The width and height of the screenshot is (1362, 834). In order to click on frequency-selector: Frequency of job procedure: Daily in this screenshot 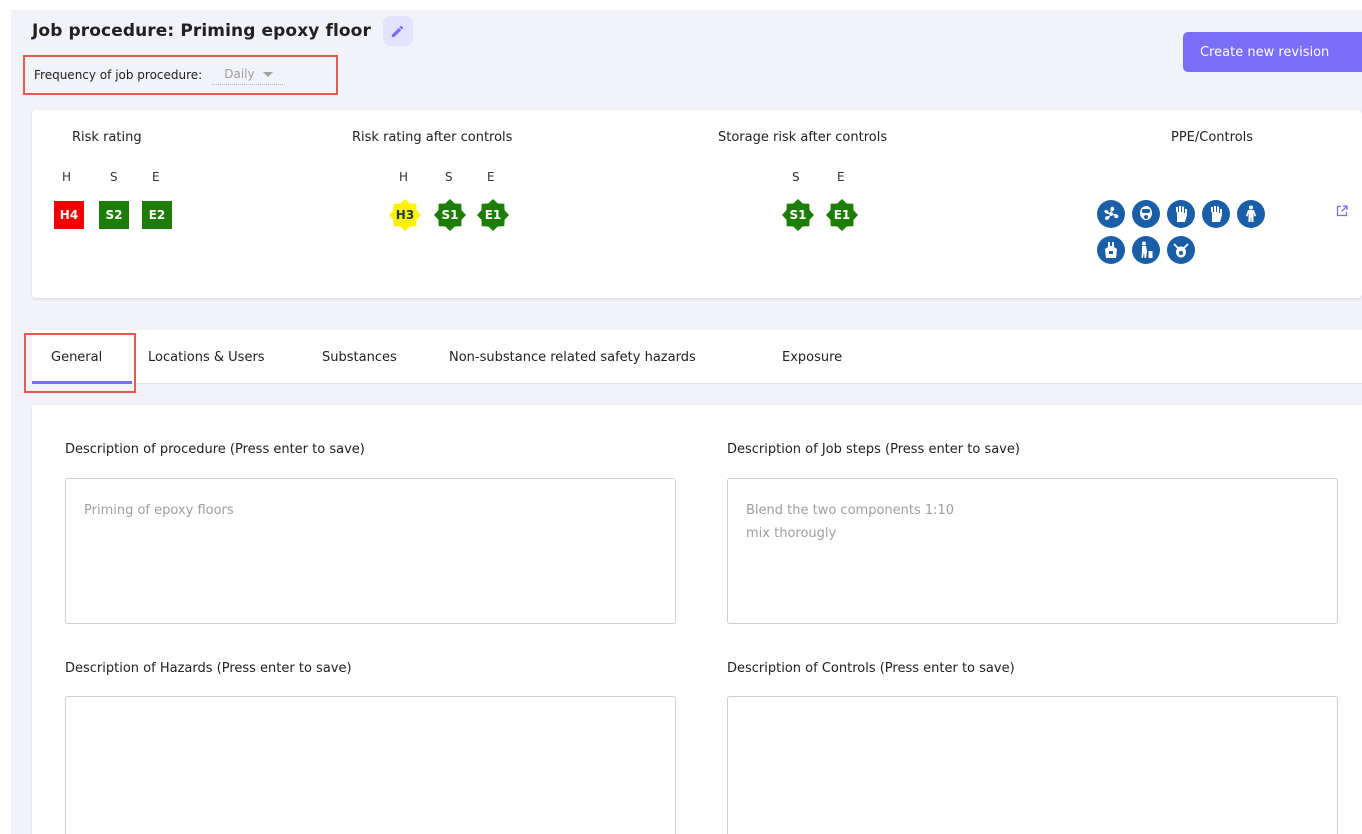, I will do `click(180, 75)`.